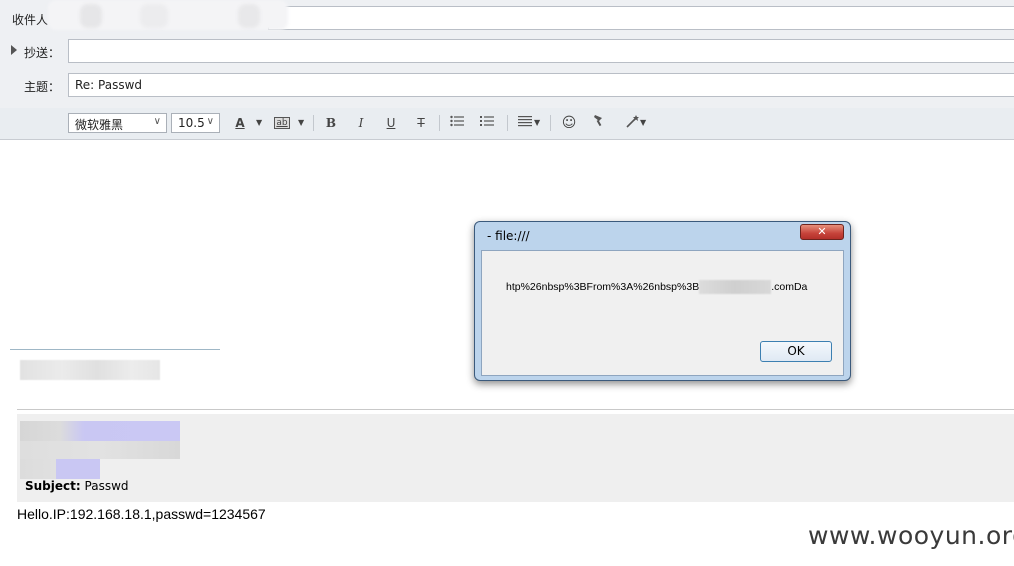  I want to click on font-size-select: 10.5 ∨, so click(195, 123).